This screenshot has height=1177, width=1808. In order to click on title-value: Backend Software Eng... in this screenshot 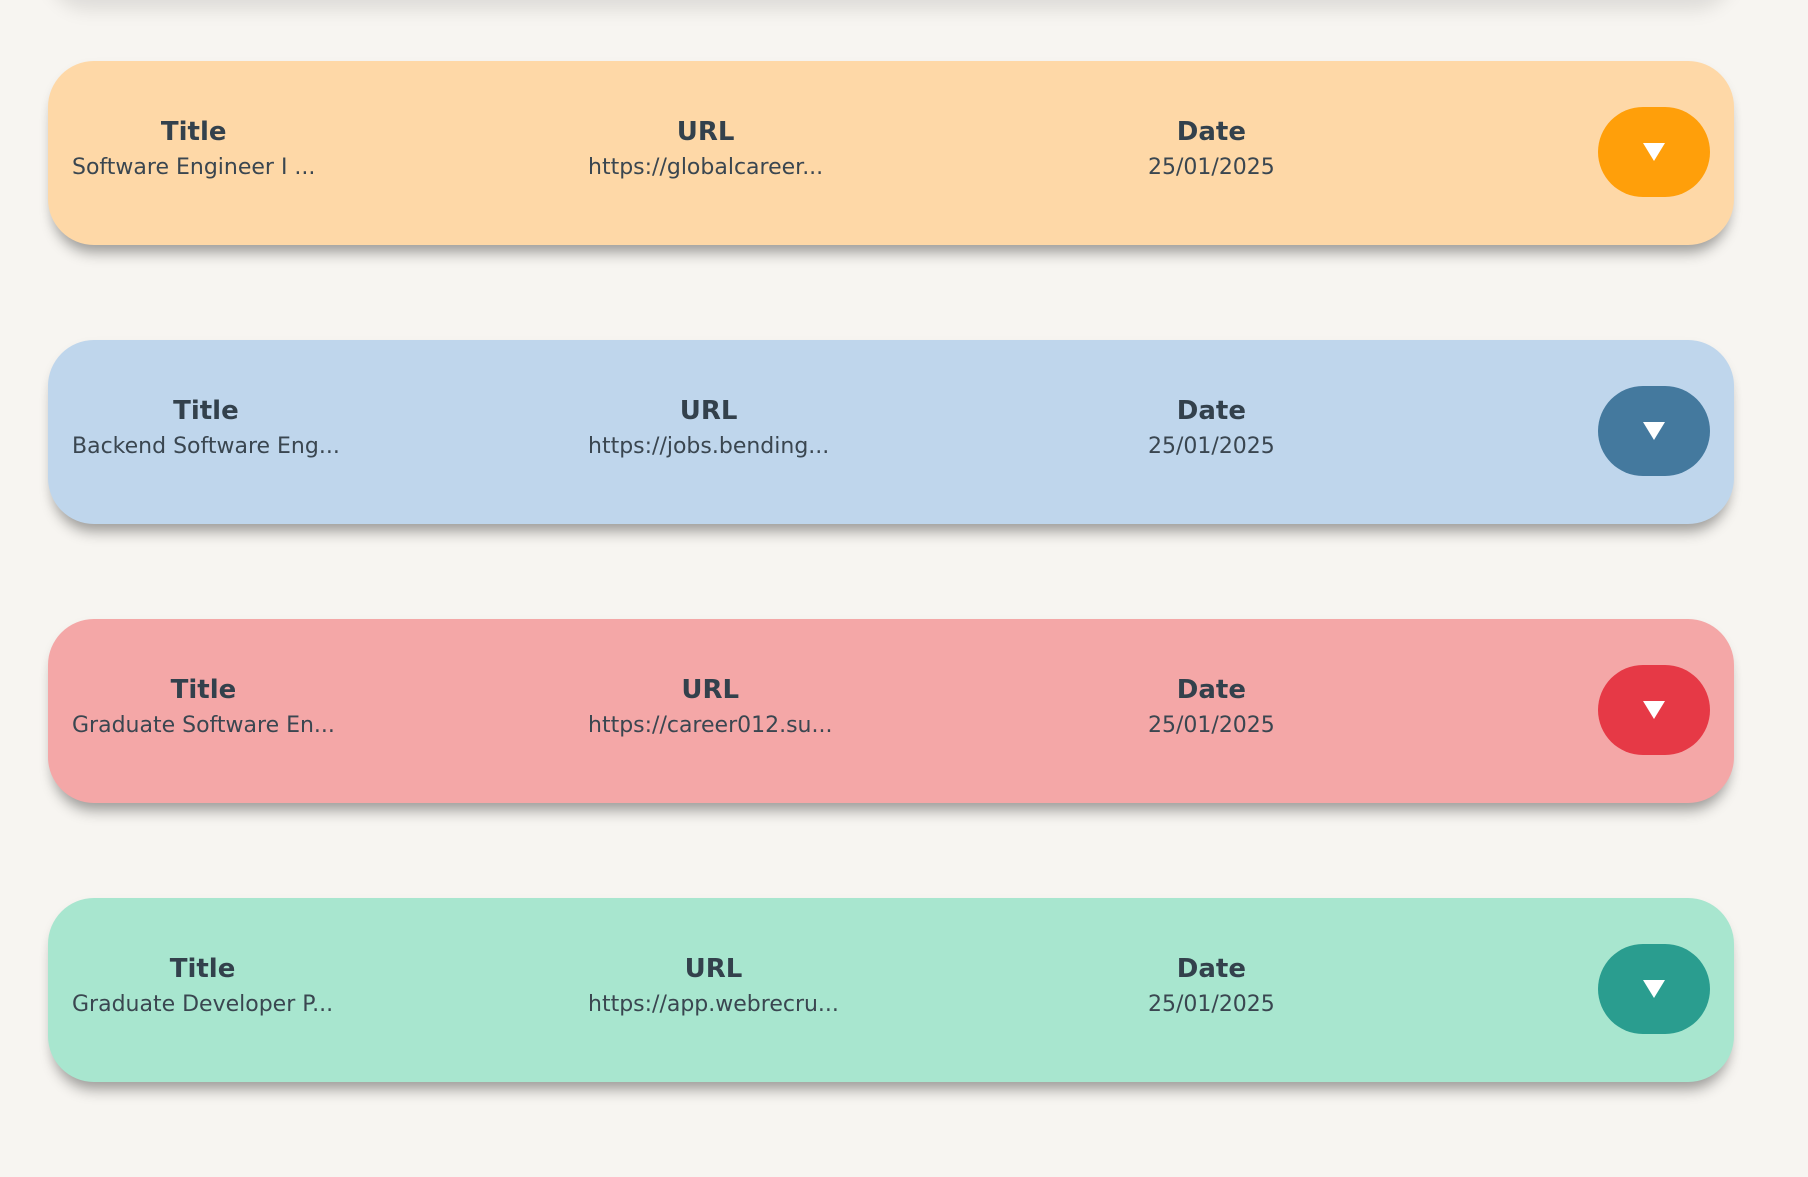, I will do `click(206, 446)`.